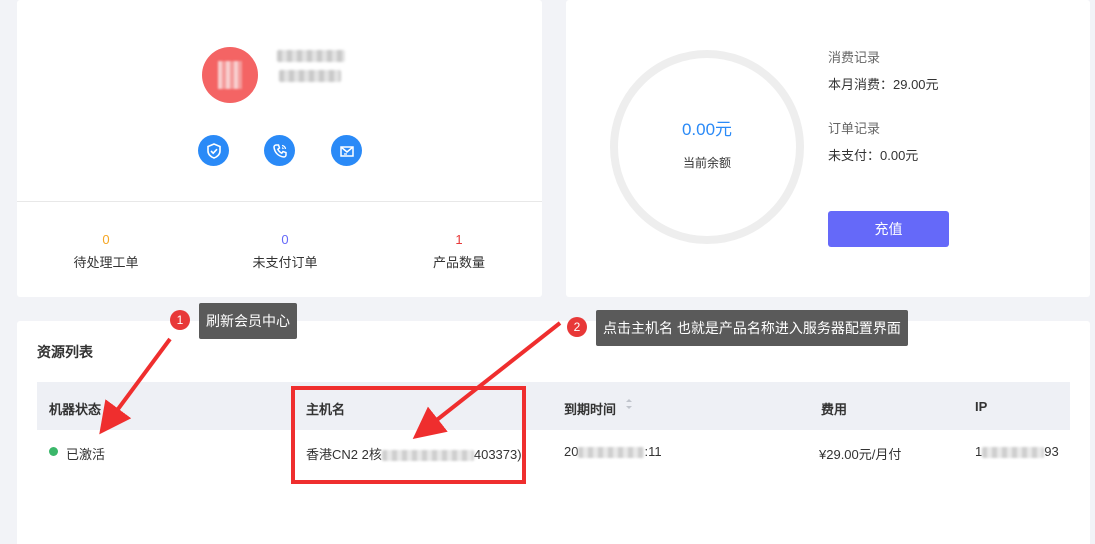 The image size is (1095, 544). What do you see at coordinates (311, 56) in the screenshot?
I see `username-blurred` at bounding box center [311, 56].